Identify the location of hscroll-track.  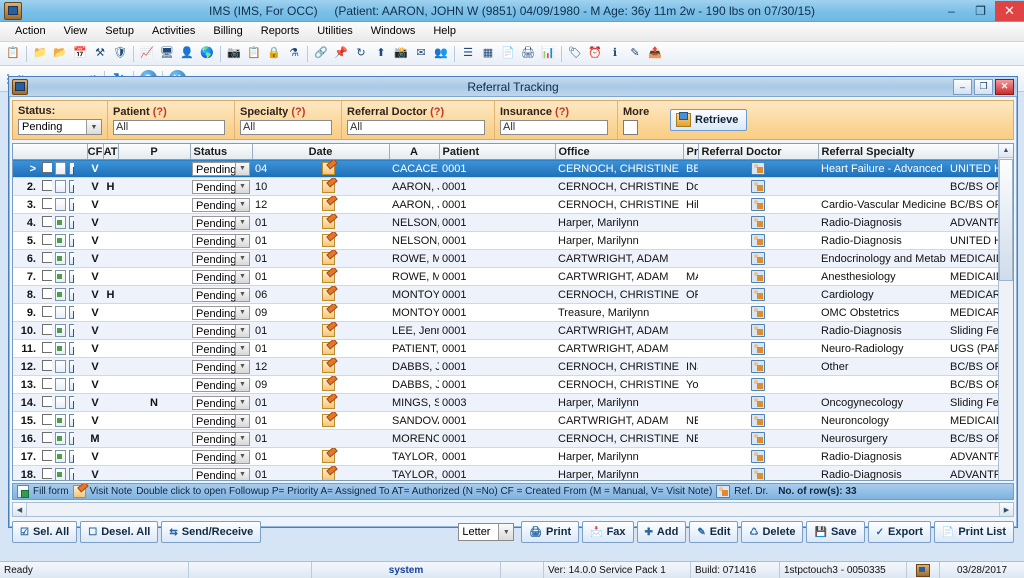
(513, 509).